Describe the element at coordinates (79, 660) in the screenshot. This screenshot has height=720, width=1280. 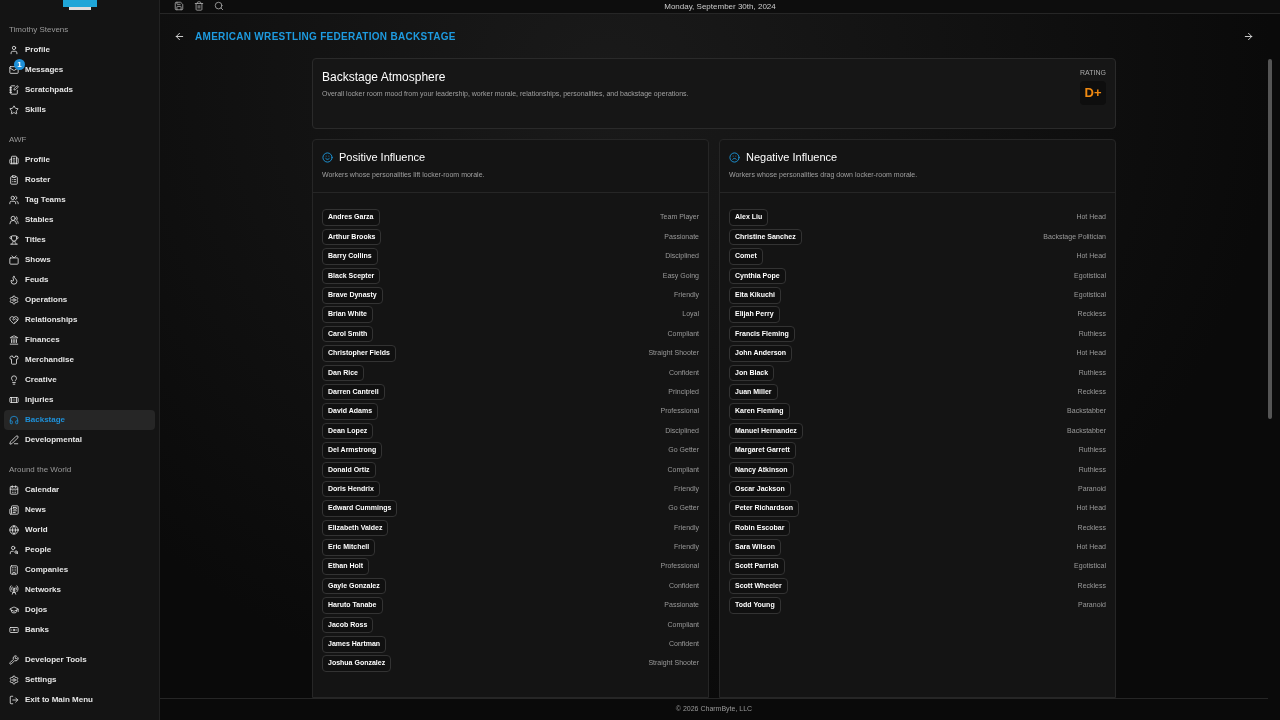
I see `sidebar-item: Developer Tools` at that location.